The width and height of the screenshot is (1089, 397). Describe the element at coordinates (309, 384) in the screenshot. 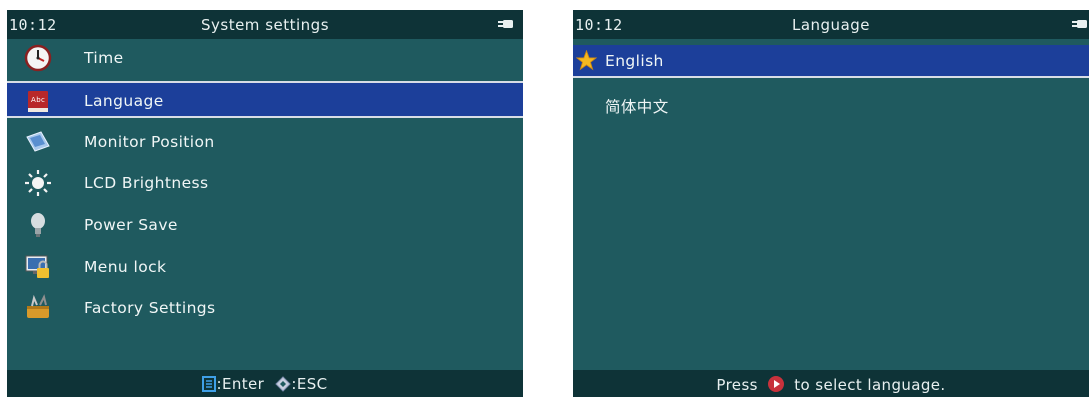

I see `esc-hint-label: :ESC` at that location.